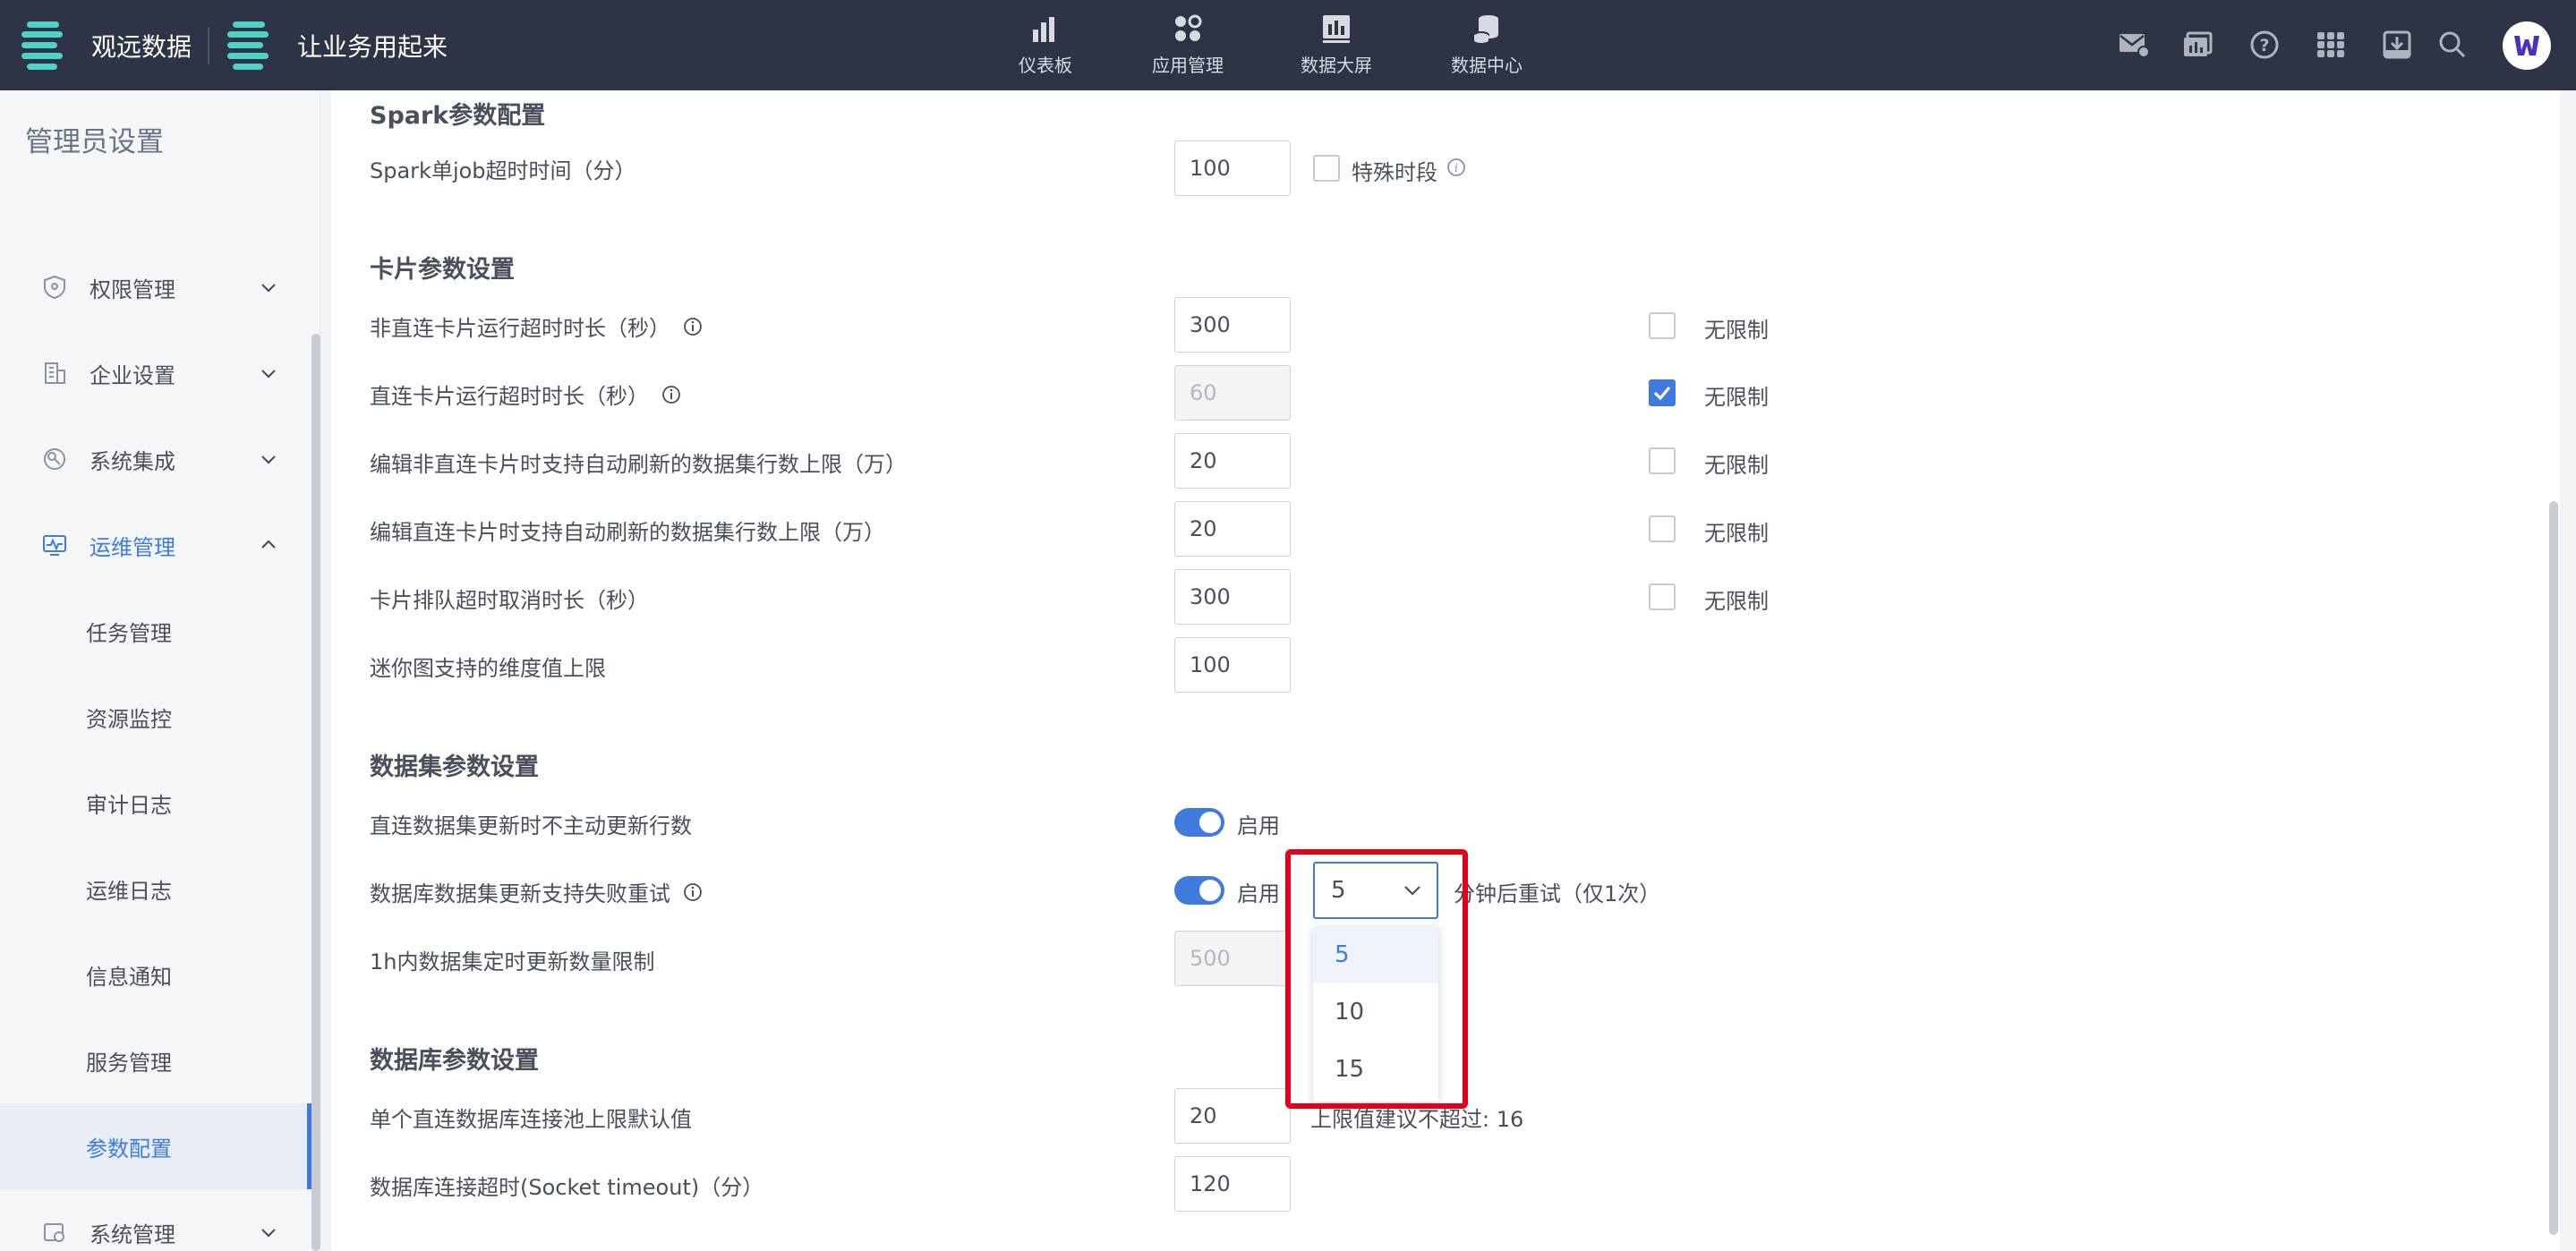 The width and height of the screenshot is (2576, 1251). I want to click on brand-slogan: 让业务用起来, so click(337, 45).